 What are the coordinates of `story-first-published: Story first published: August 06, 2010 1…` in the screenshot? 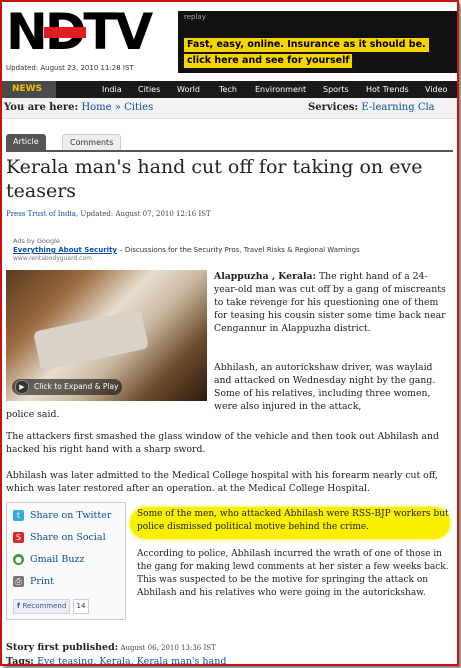 It's located at (111, 647).